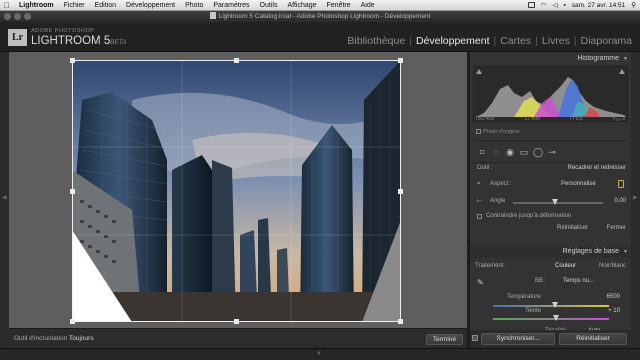  I want to click on menu-outils: Outils, so click(269, 5).